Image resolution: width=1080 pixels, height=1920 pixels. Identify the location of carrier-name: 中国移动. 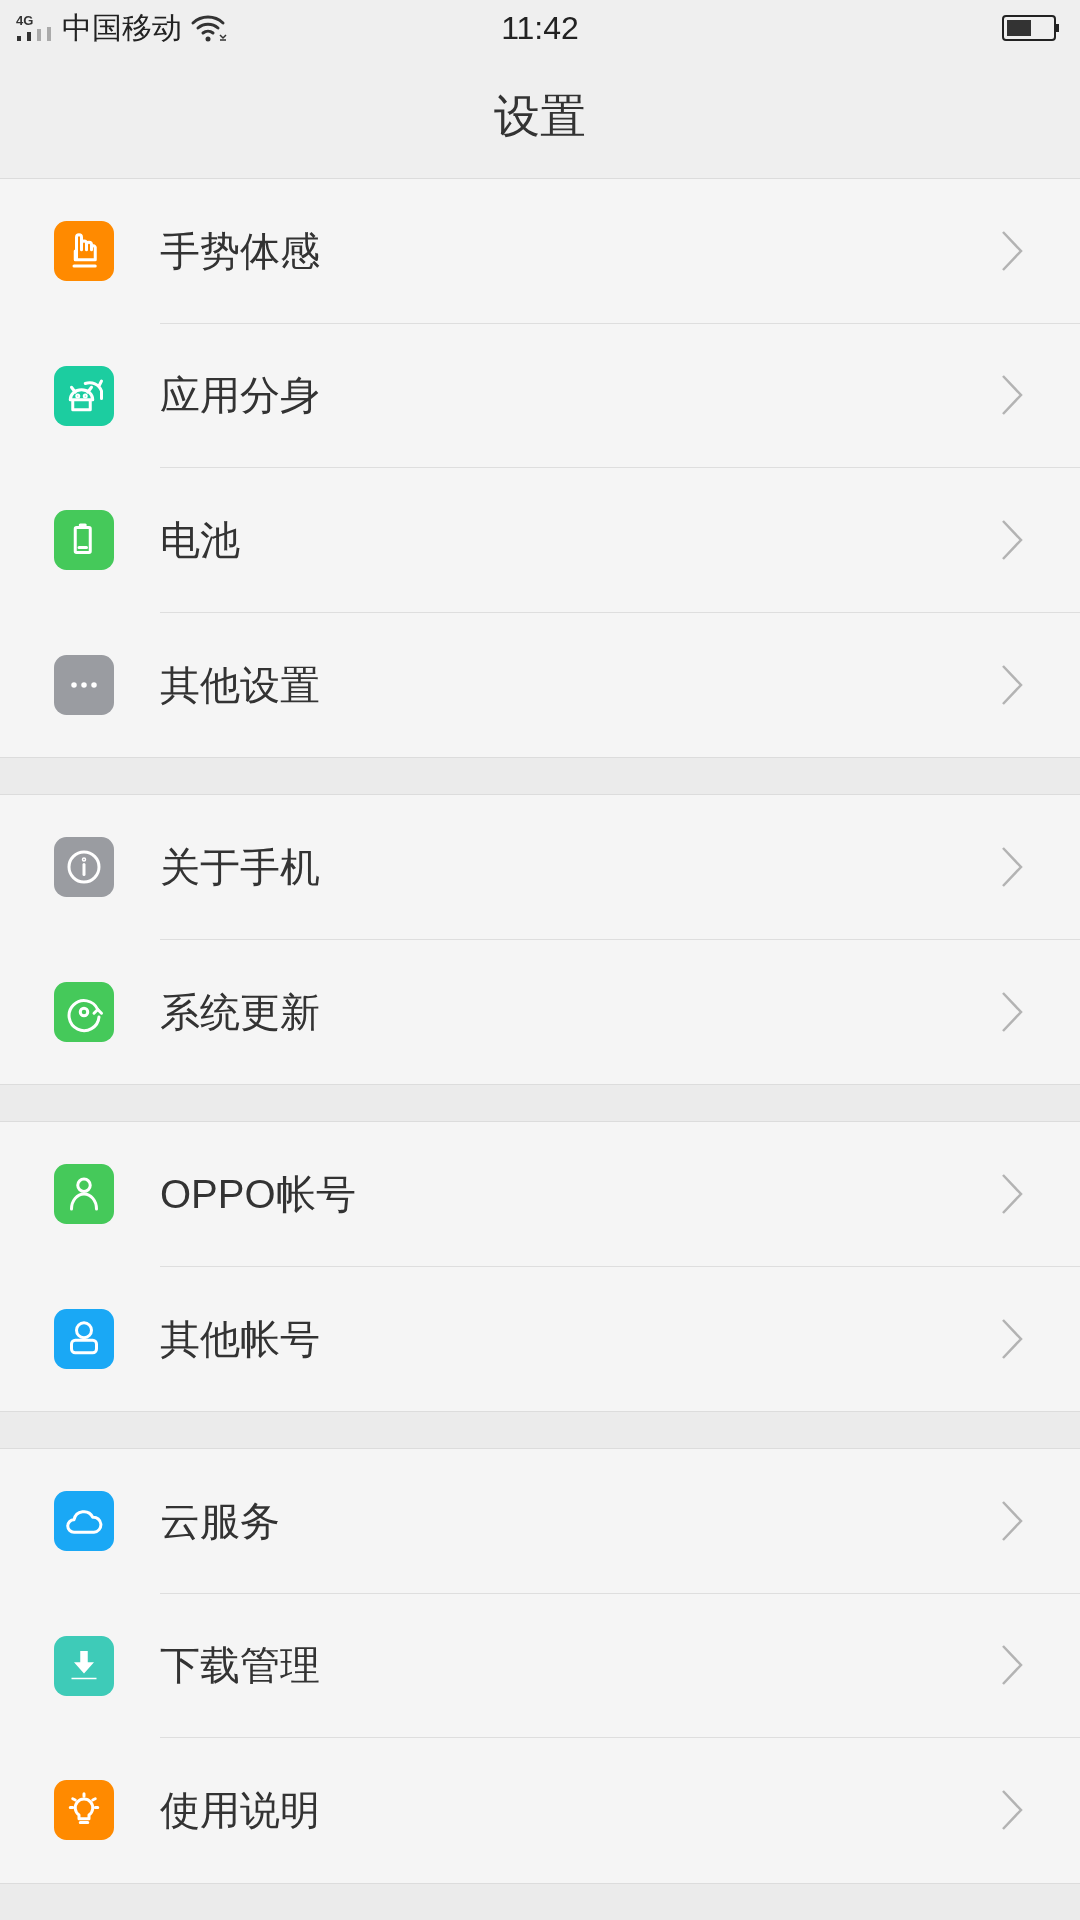
(122, 28).